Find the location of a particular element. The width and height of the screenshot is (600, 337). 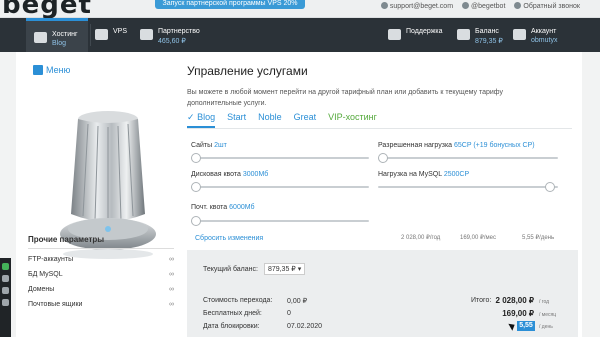

nav-balance: Баланс 879,35 ₽ is located at coordinates (484, 35).